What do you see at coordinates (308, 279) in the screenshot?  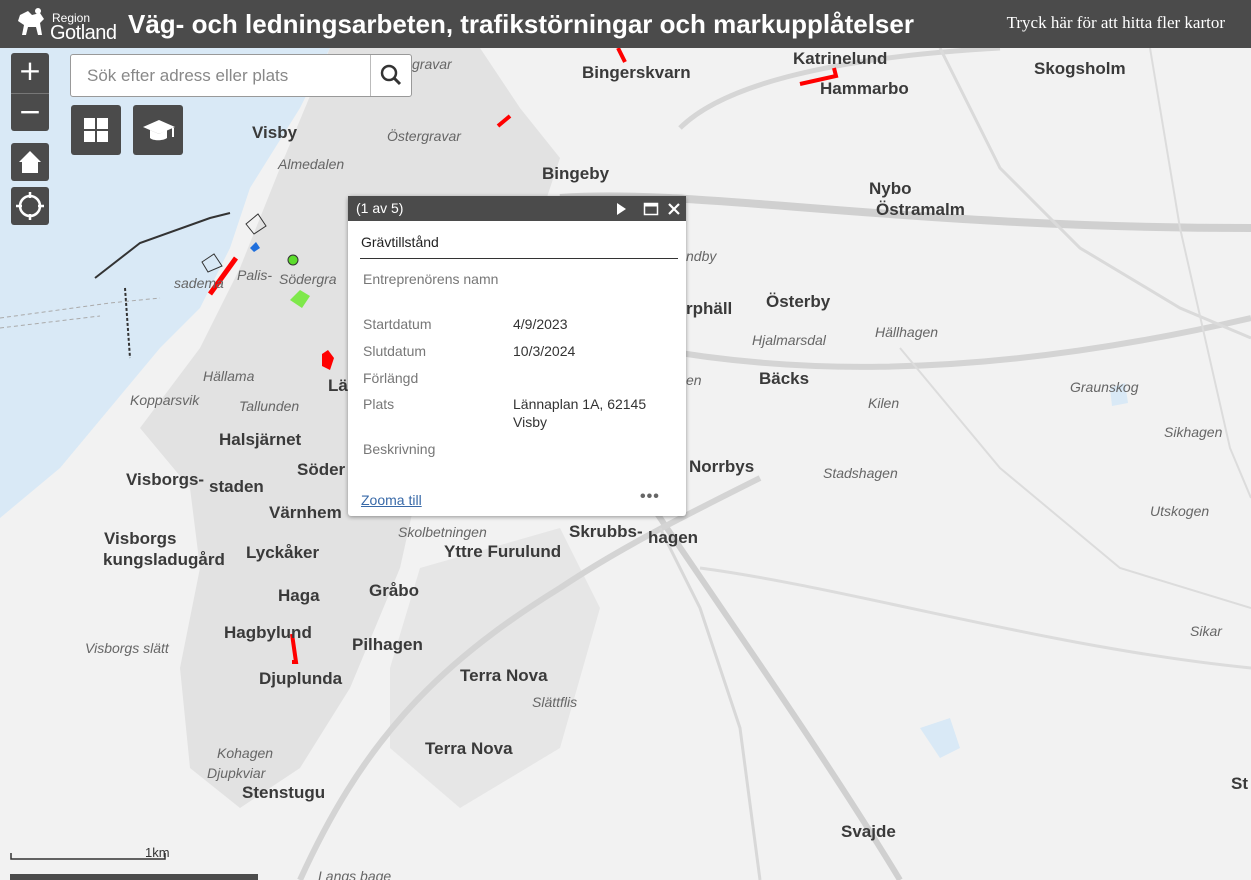 I see `place-label: Södergra` at bounding box center [308, 279].